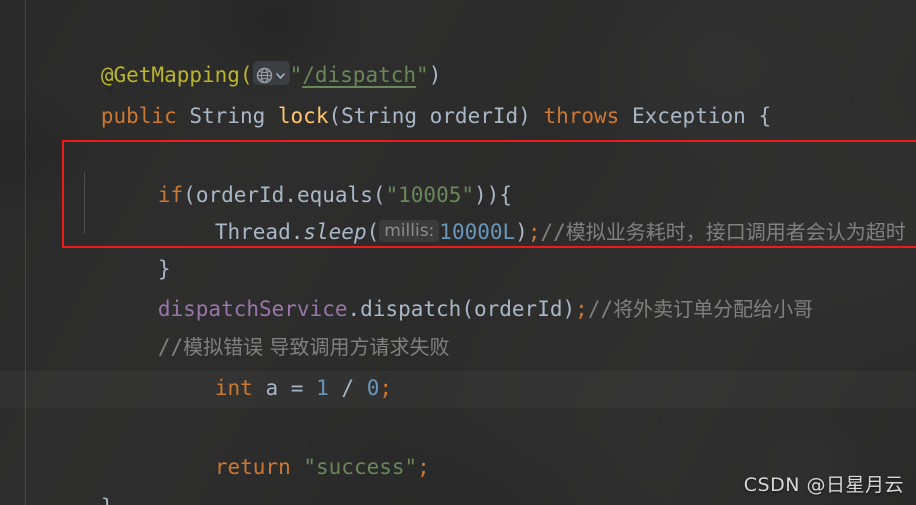  I want to click on code-line-9-blank, so click(458, 389).